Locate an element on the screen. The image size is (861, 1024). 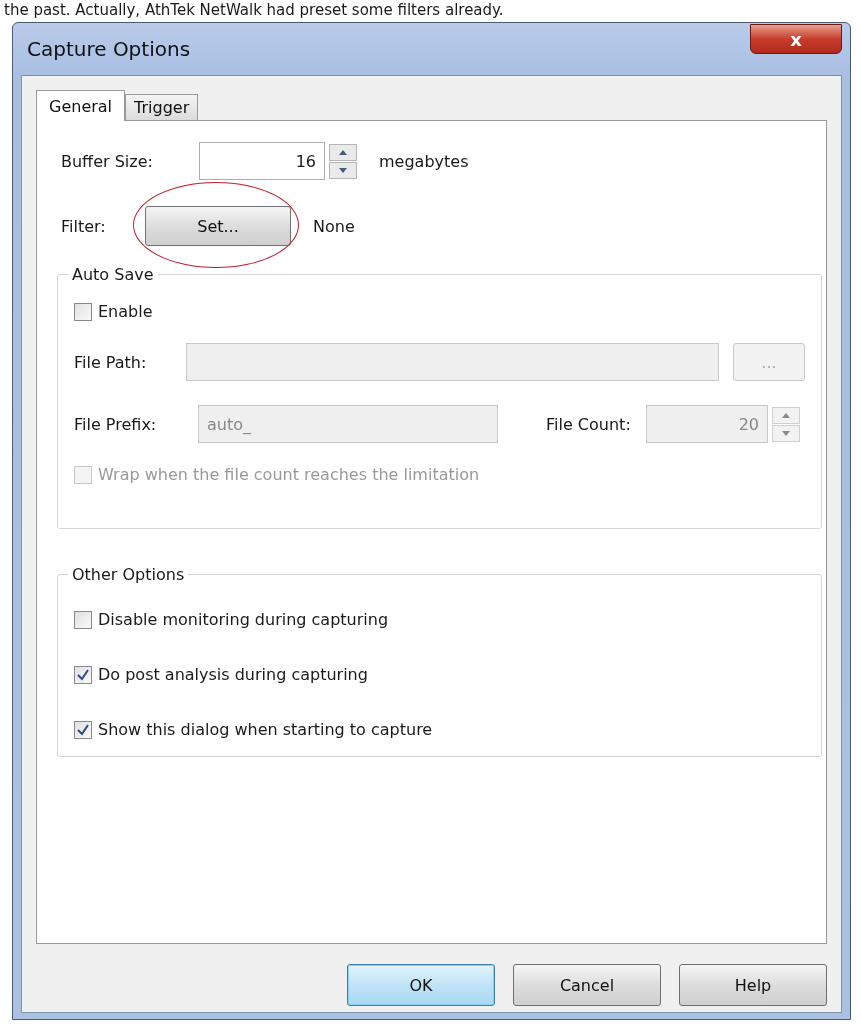
checkbox-label: Disable monitoring during capturing is located at coordinates (243, 619).